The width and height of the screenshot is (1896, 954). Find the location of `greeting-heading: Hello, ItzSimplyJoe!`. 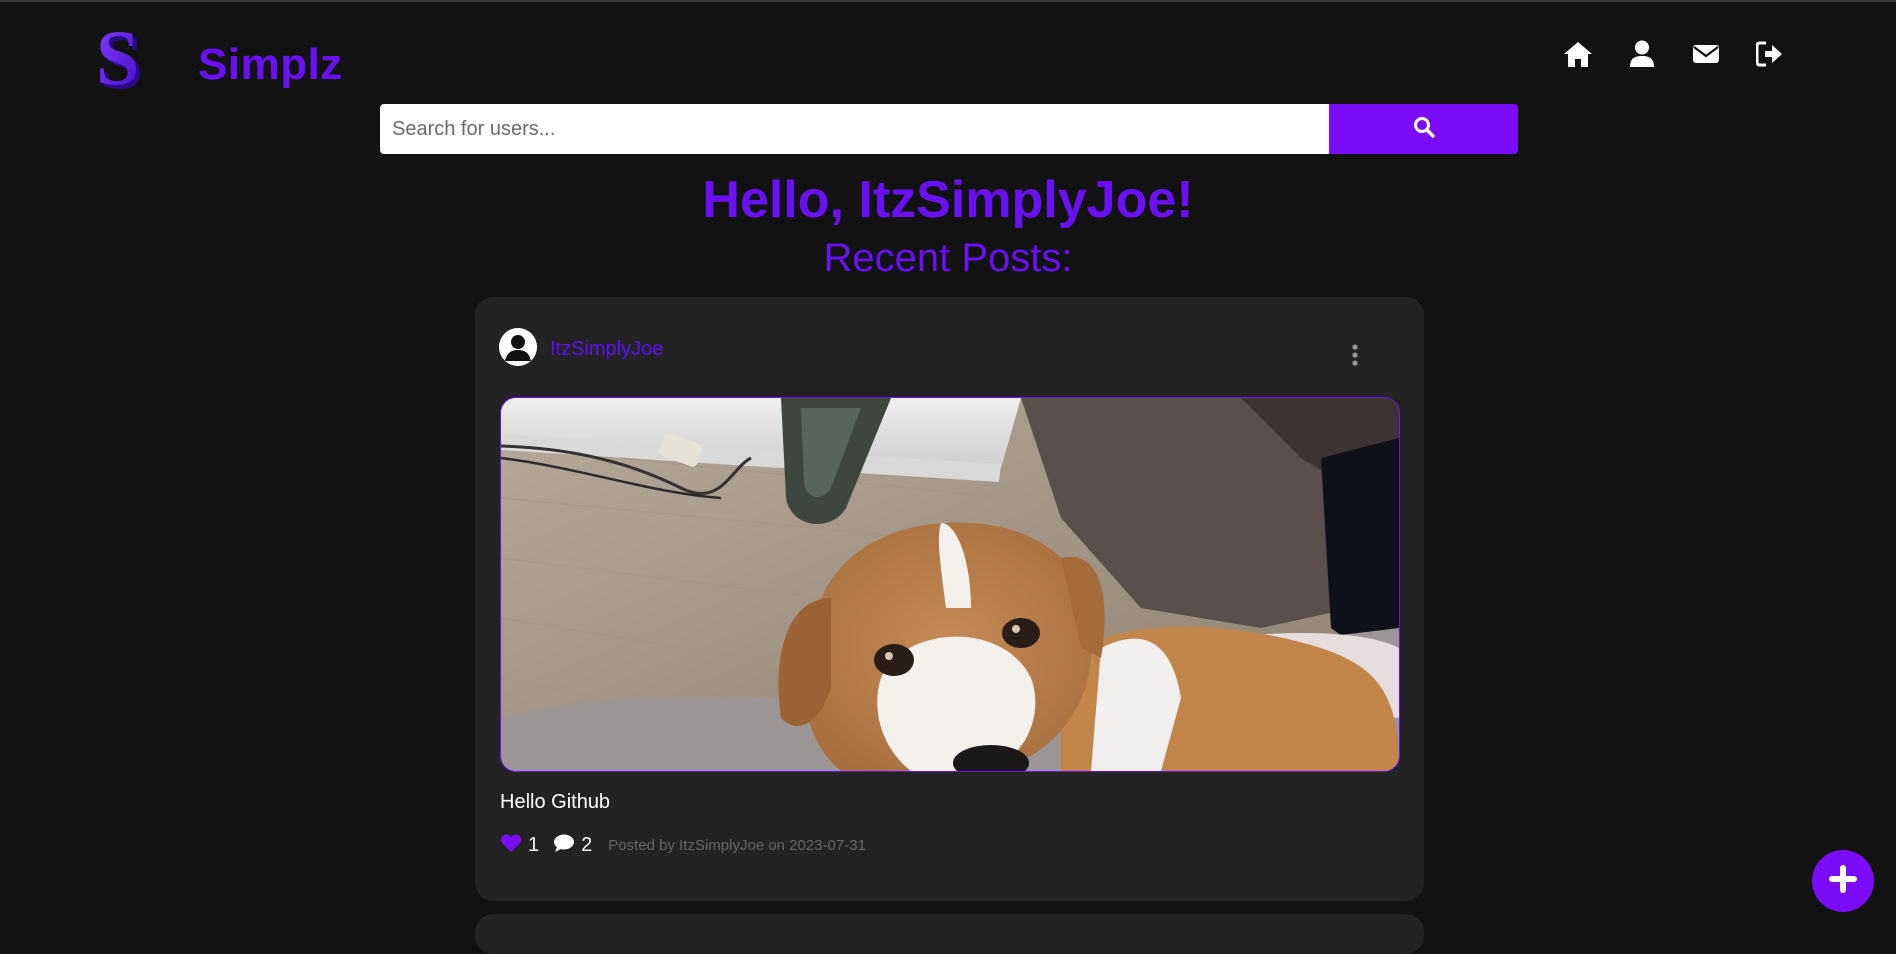

greeting-heading: Hello, ItzSimplyJoe! is located at coordinates (948, 200).